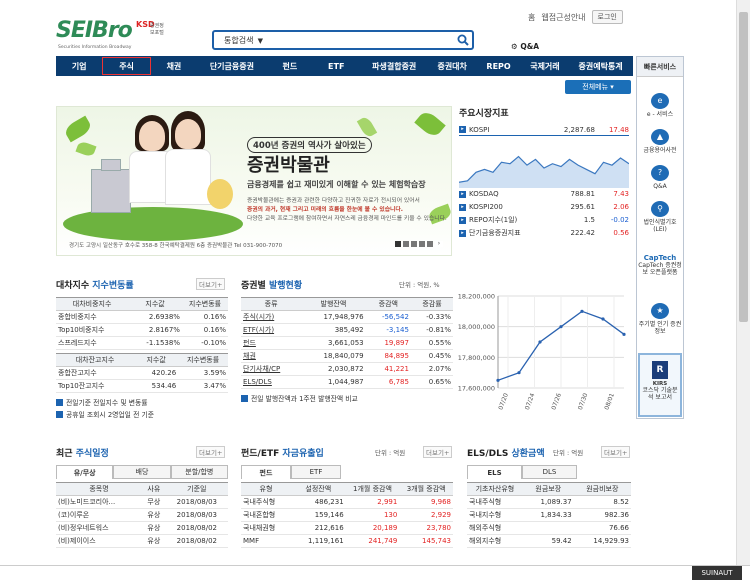 The height and width of the screenshot is (587, 750). I want to click on cell: 2,991, so click(372, 502).